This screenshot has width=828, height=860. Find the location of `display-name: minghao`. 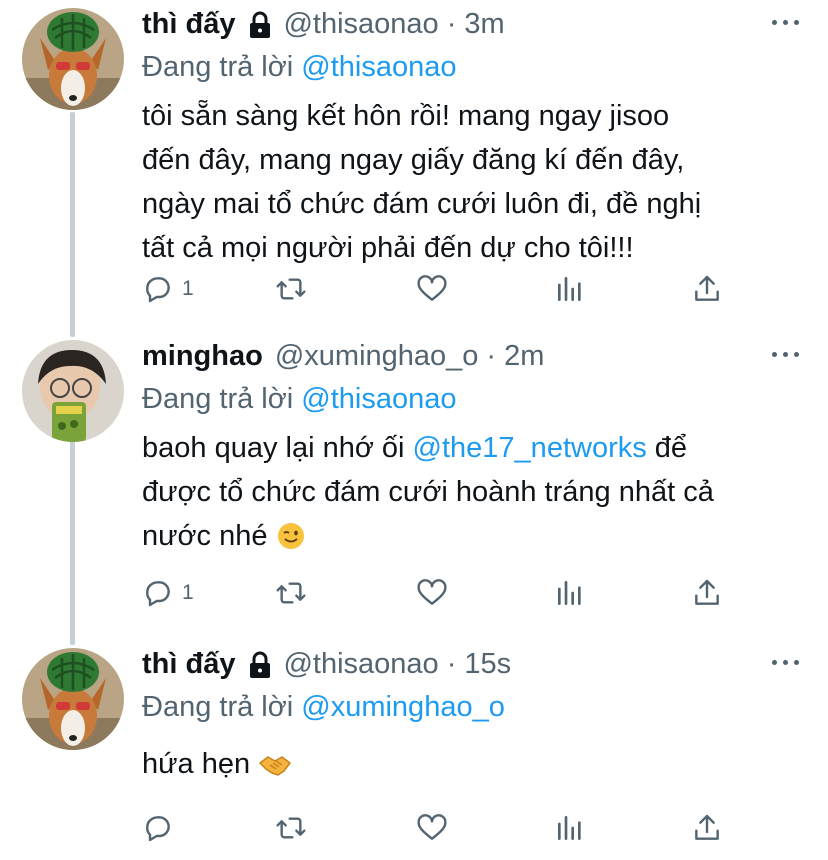

display-name: minghao is located at coordinates (202, 356).